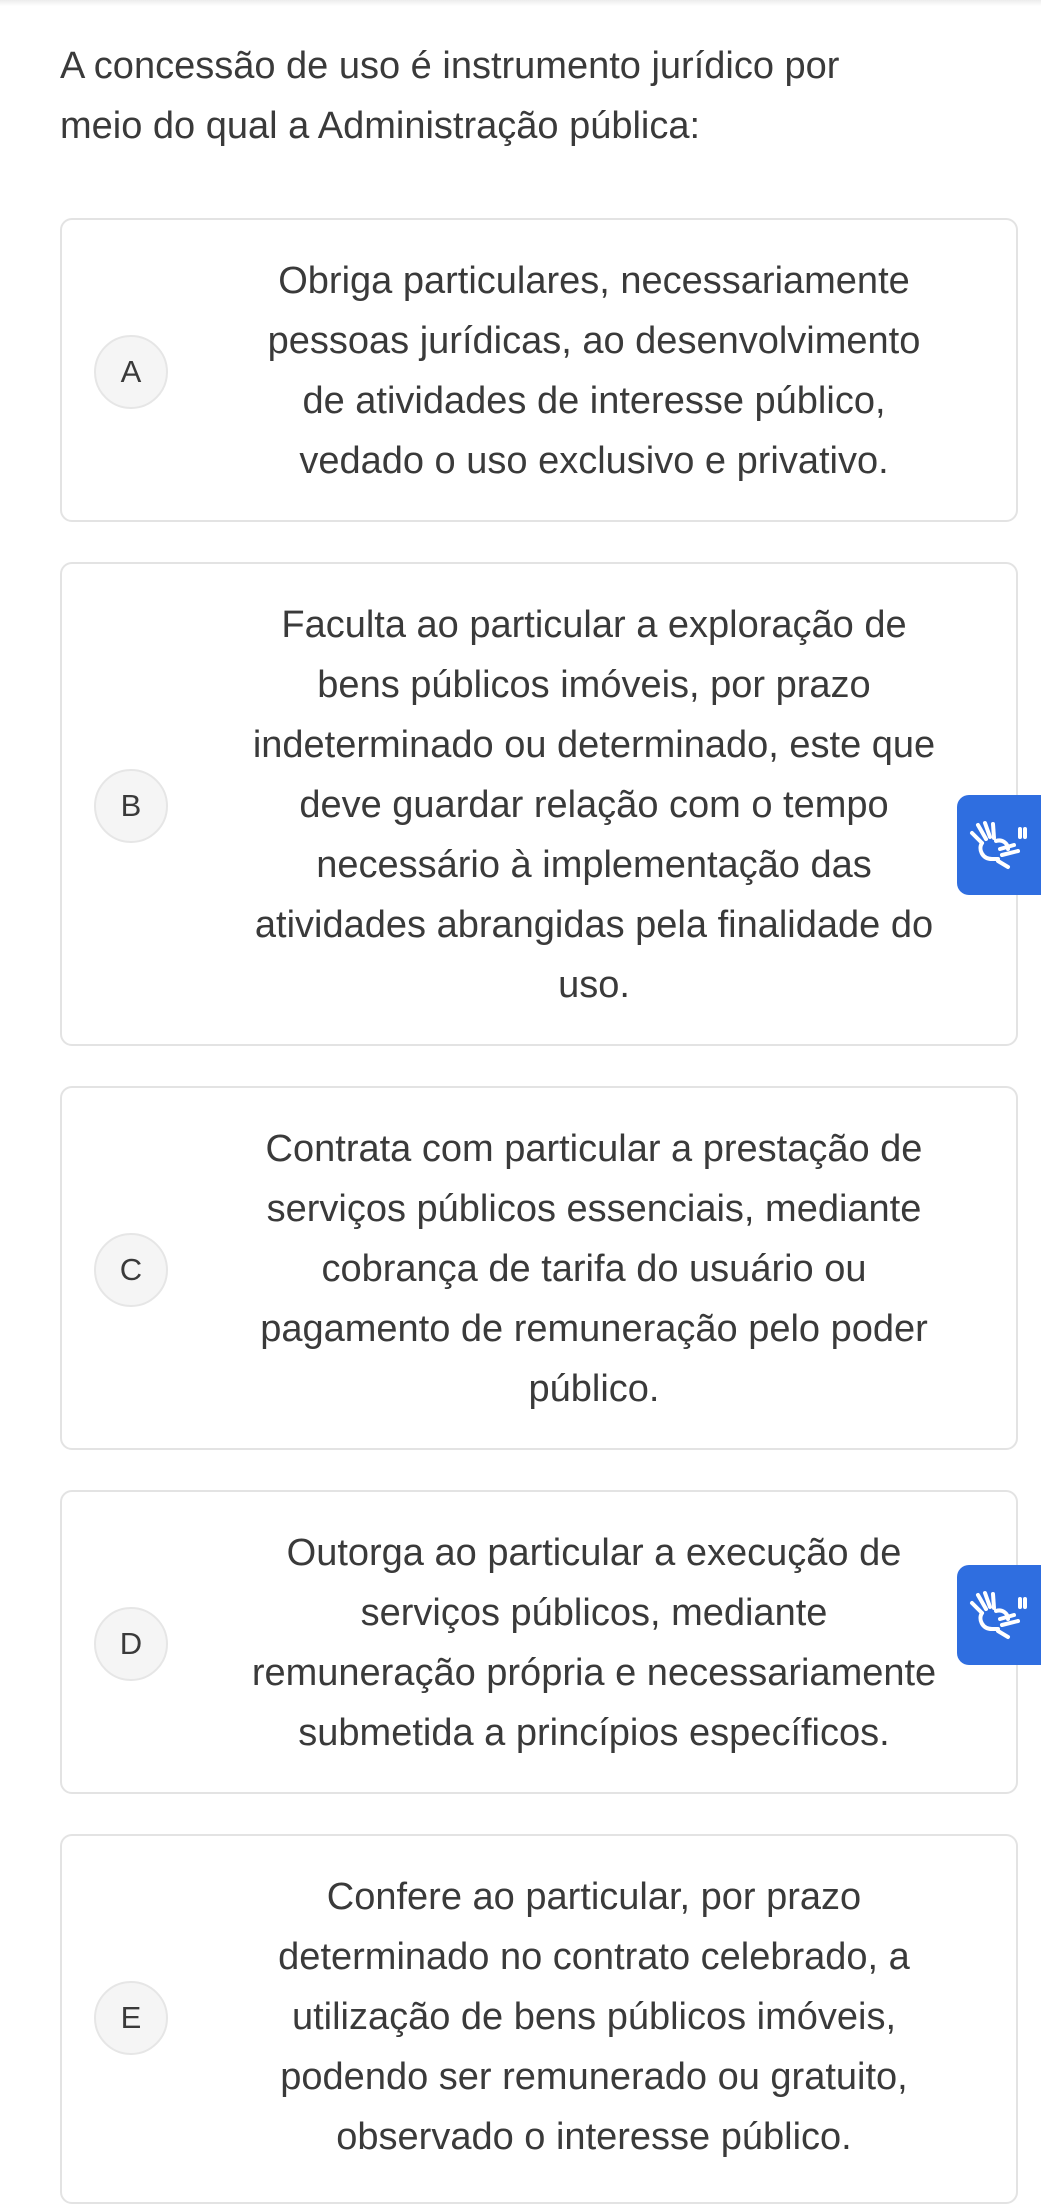 This screenshot has height=2204, width=1041. I want to click on option-text-line: uso., so click(594, 985).